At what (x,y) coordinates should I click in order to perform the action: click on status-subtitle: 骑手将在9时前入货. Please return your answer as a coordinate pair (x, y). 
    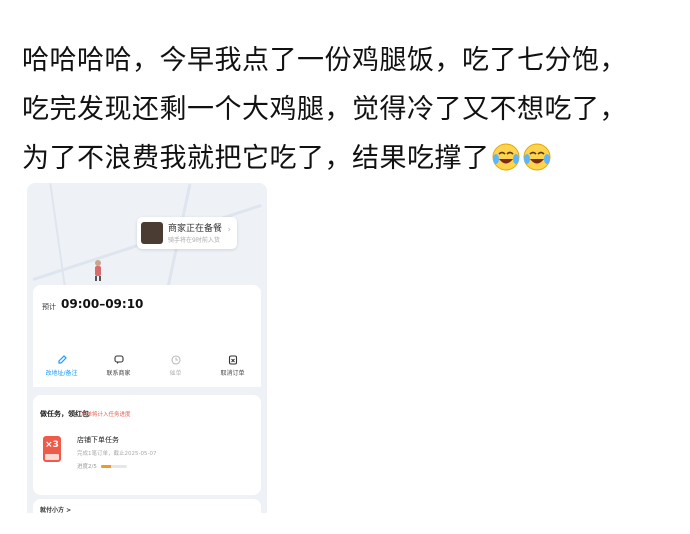
    Looking at the image, I should click on (194, 240).